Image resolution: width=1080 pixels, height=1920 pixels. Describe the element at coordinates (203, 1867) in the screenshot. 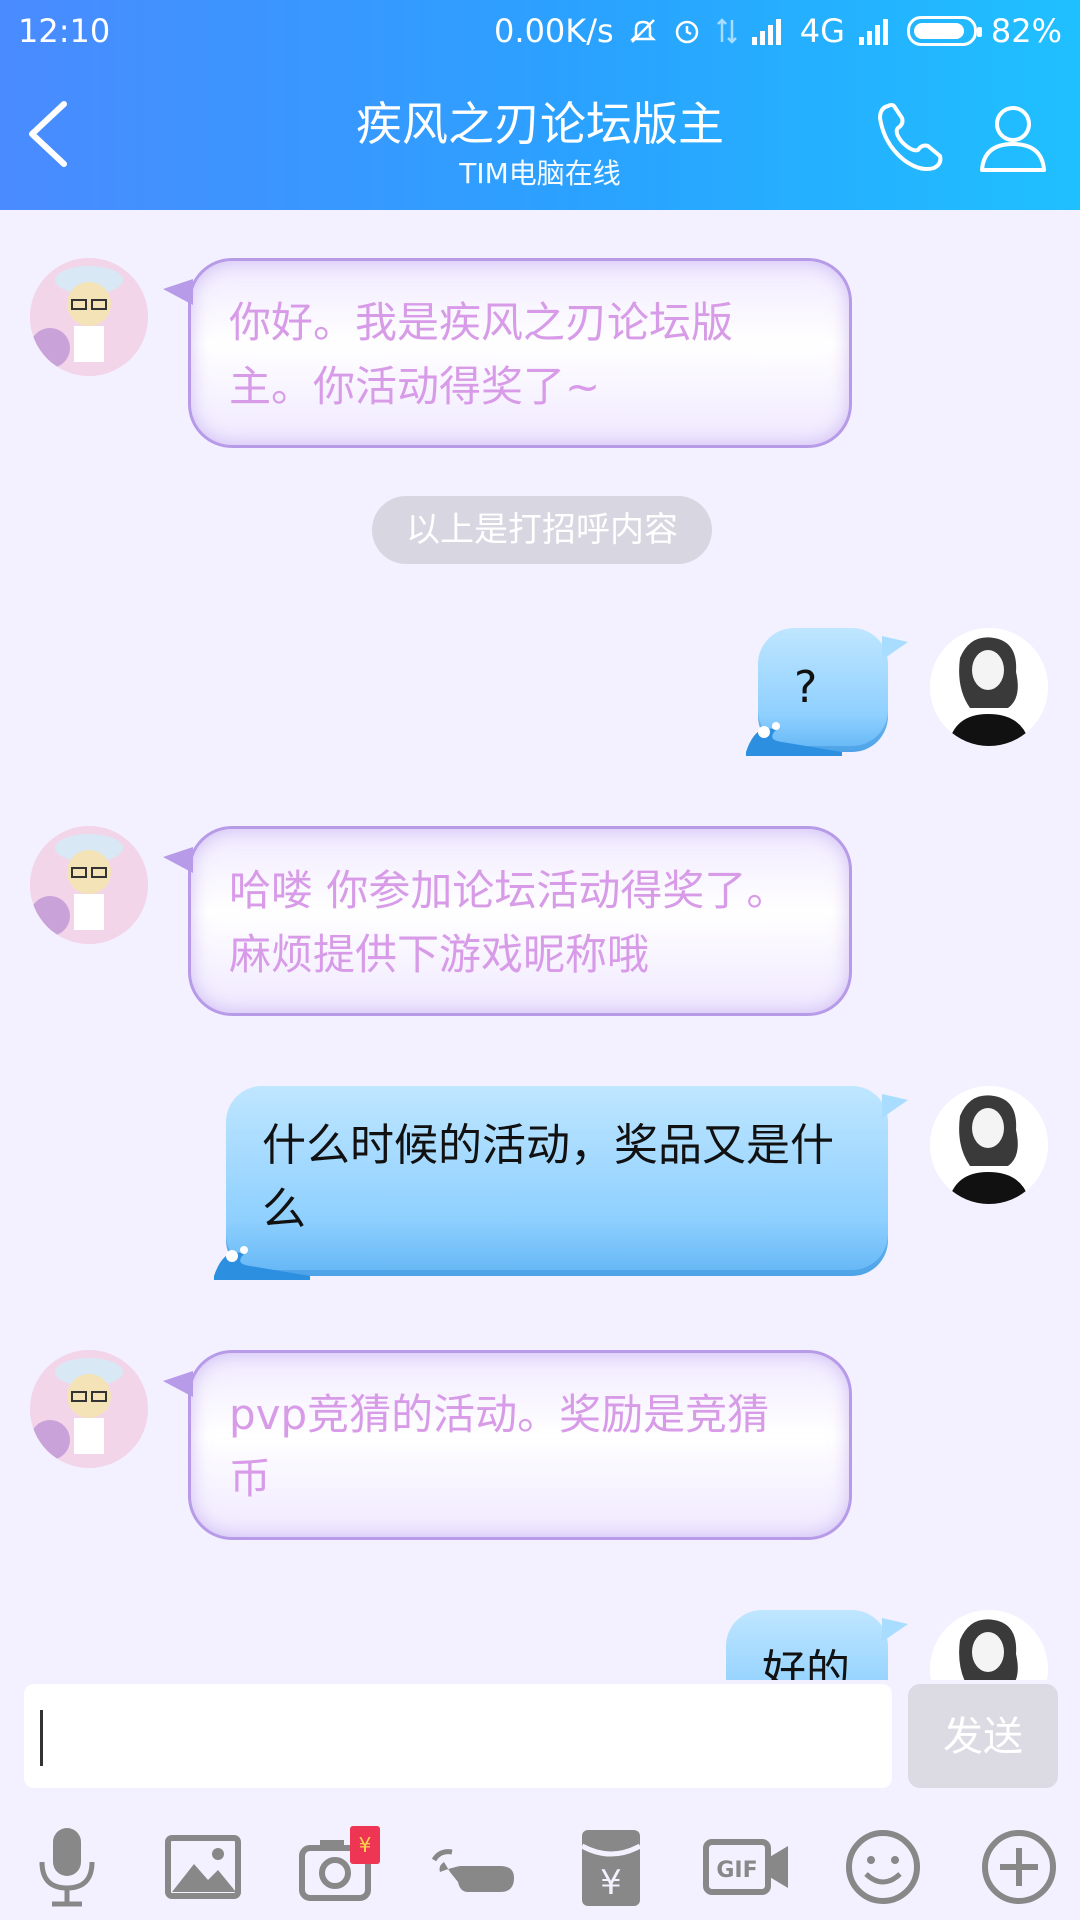

I see `image-icon` at that location.